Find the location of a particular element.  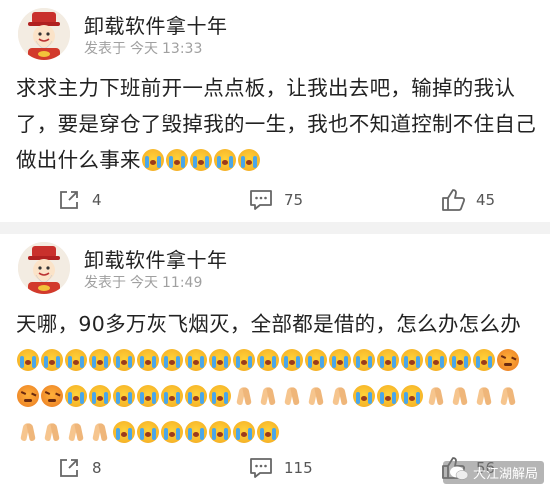

post-separator is located at coordinates (275, 228).